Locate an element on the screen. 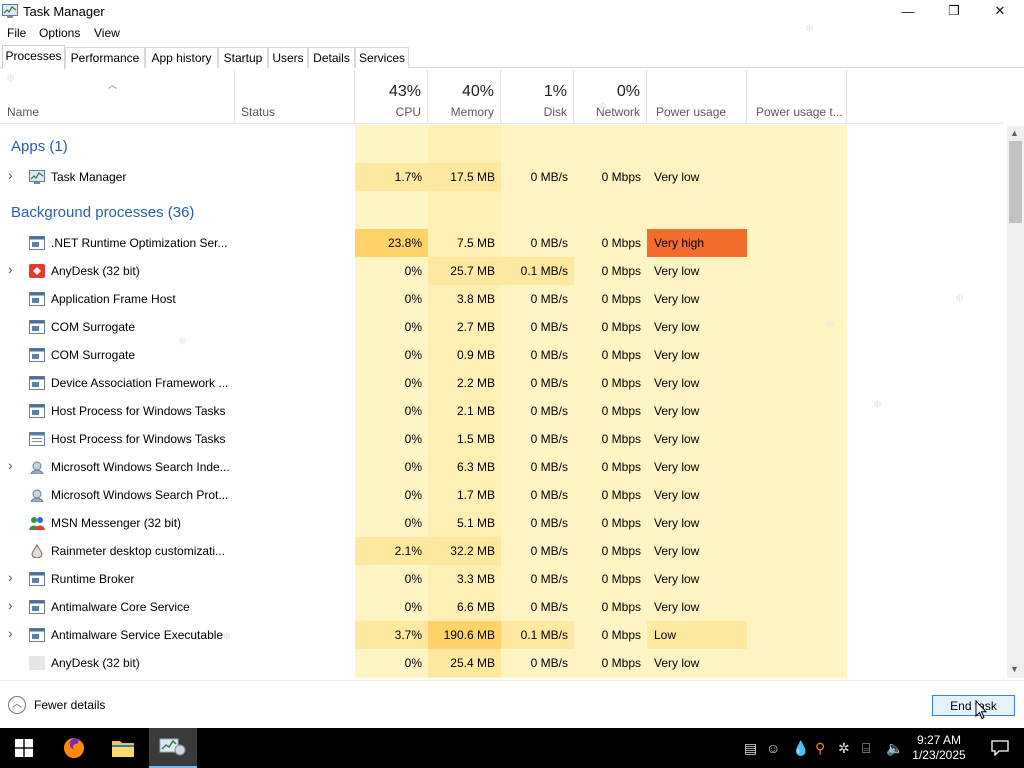  process-name: Runtime Broker is located at coordinates (93, 579).